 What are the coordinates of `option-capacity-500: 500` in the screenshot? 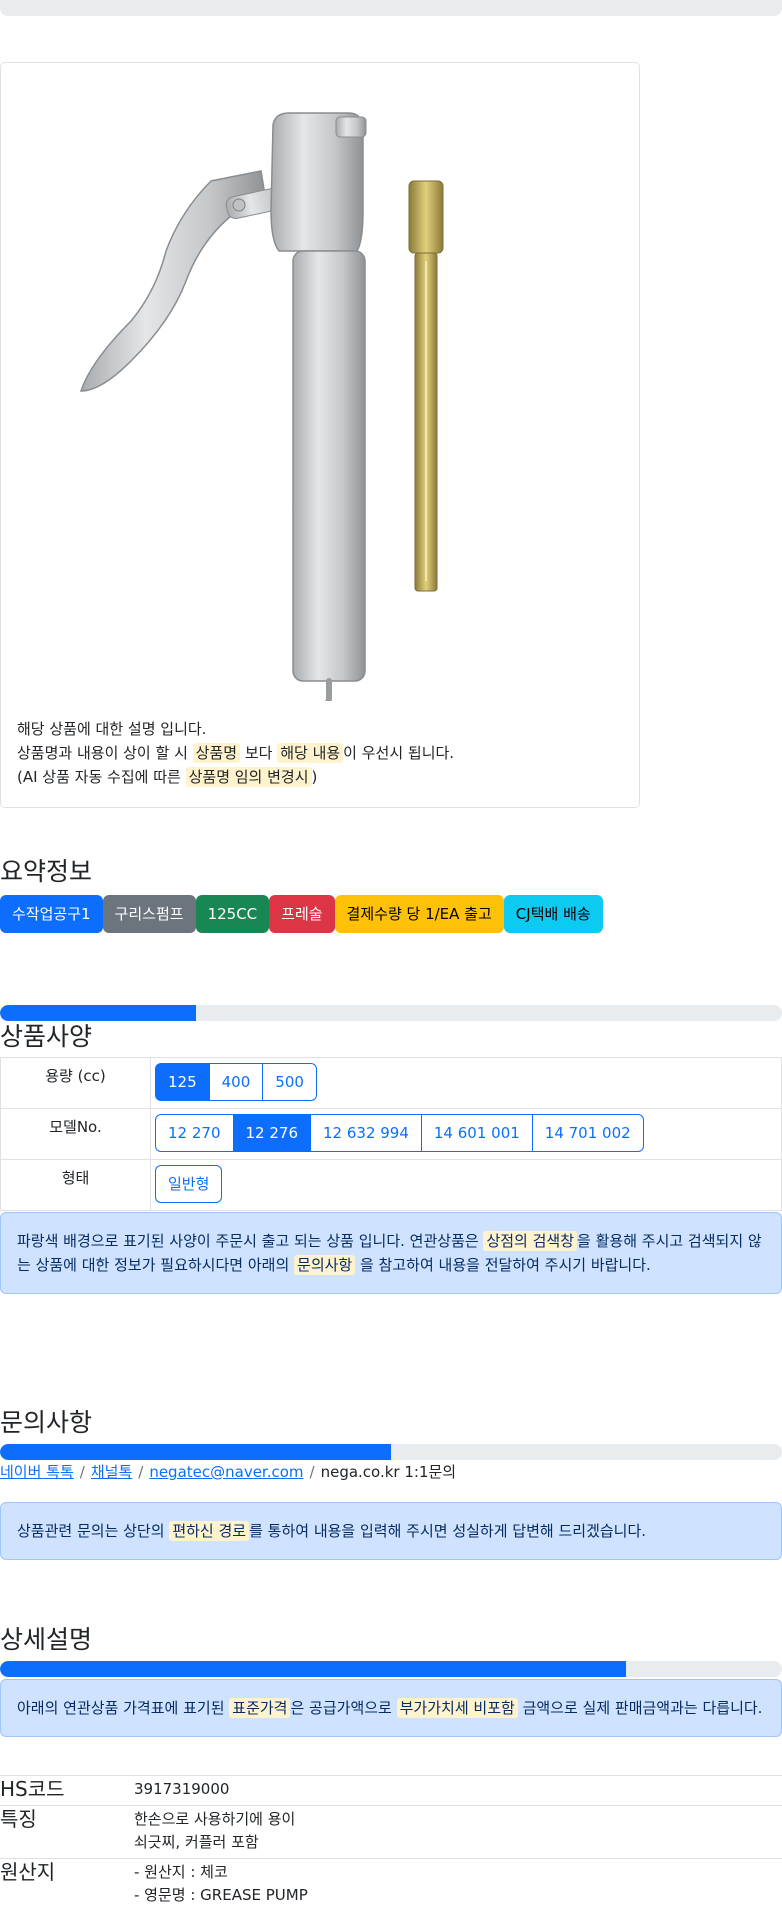 It's located at (289, 1082).